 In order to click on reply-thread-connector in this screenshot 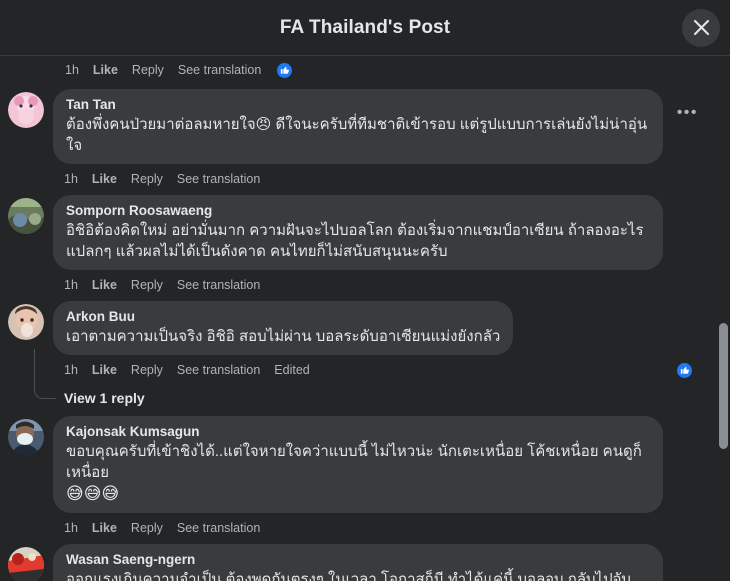, I will do `click(45, 374)`.